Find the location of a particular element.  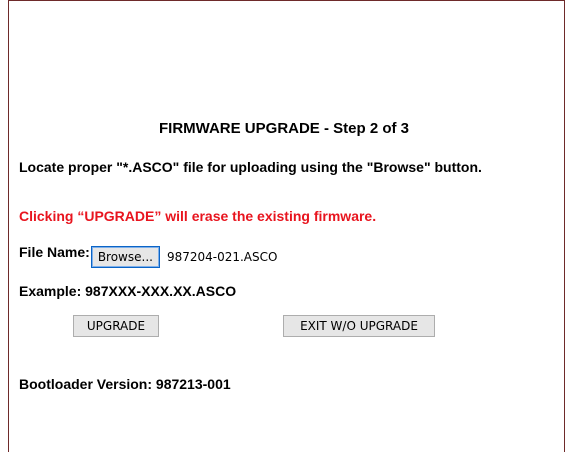

file-input-row: File Name: Browse... 987204-021.ASCO is located at coordinates (148, 255).